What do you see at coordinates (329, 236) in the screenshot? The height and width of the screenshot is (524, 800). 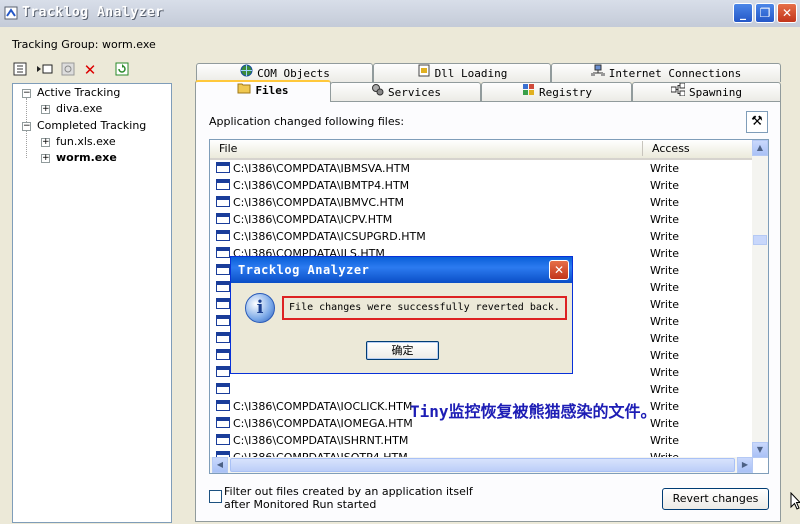 I see `file-path: C:\I386\COMPDATA\ICSUPGRD.HTM` at bounding box center [329, 236].